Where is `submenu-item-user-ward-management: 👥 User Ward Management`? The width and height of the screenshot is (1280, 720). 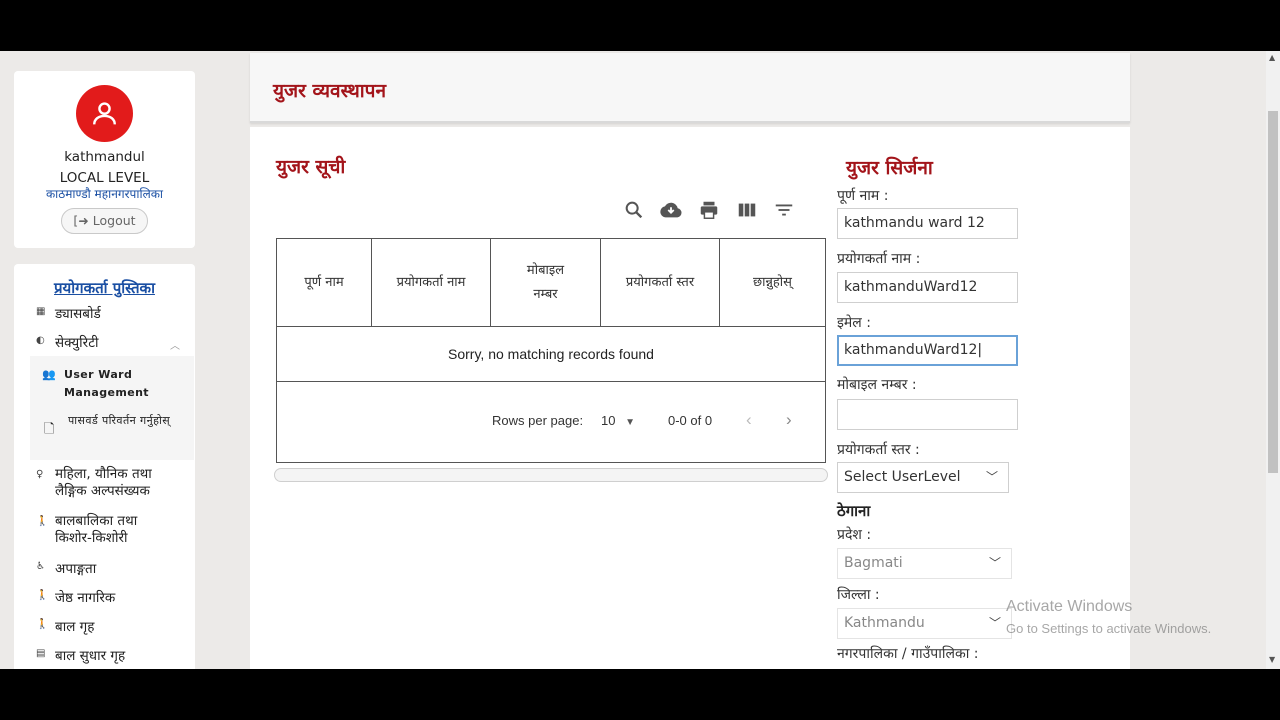
submenu-item-user-ward-management: 👥 User Ward Management is located at coordinates (112, 384).